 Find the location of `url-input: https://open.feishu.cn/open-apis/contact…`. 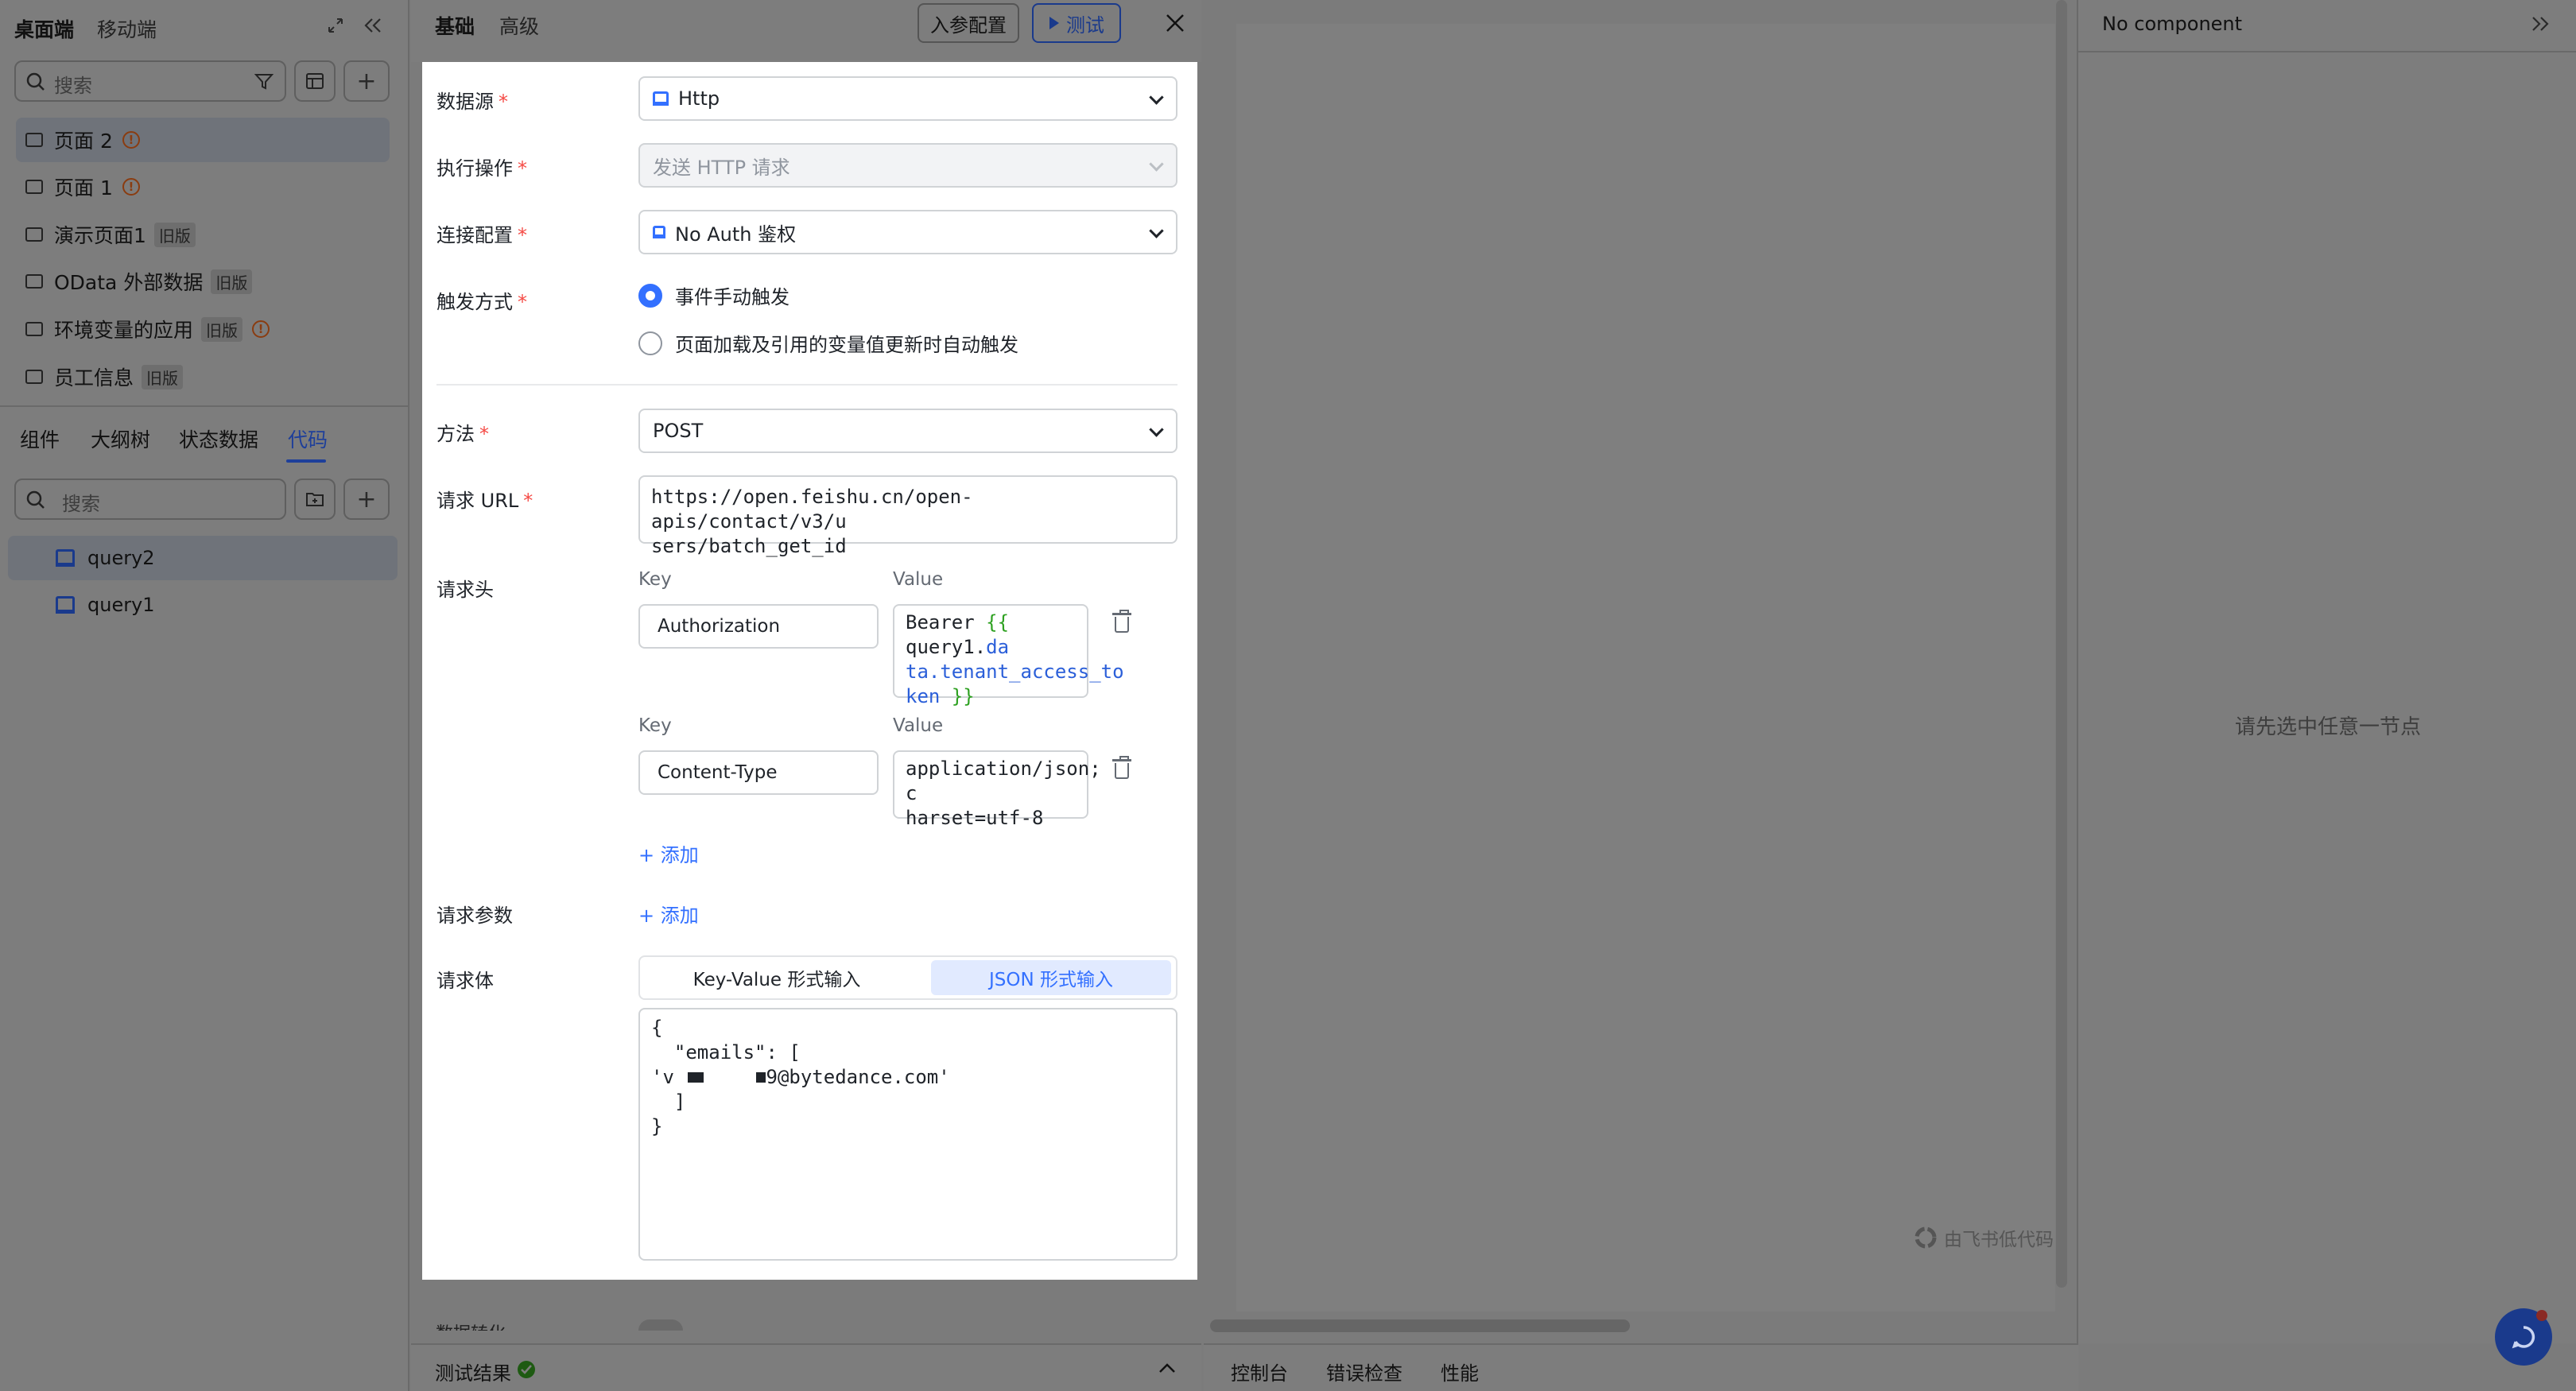

url-input: https://open.feishu.cn/open-apis/contact… is located at coordinates (908, 516).